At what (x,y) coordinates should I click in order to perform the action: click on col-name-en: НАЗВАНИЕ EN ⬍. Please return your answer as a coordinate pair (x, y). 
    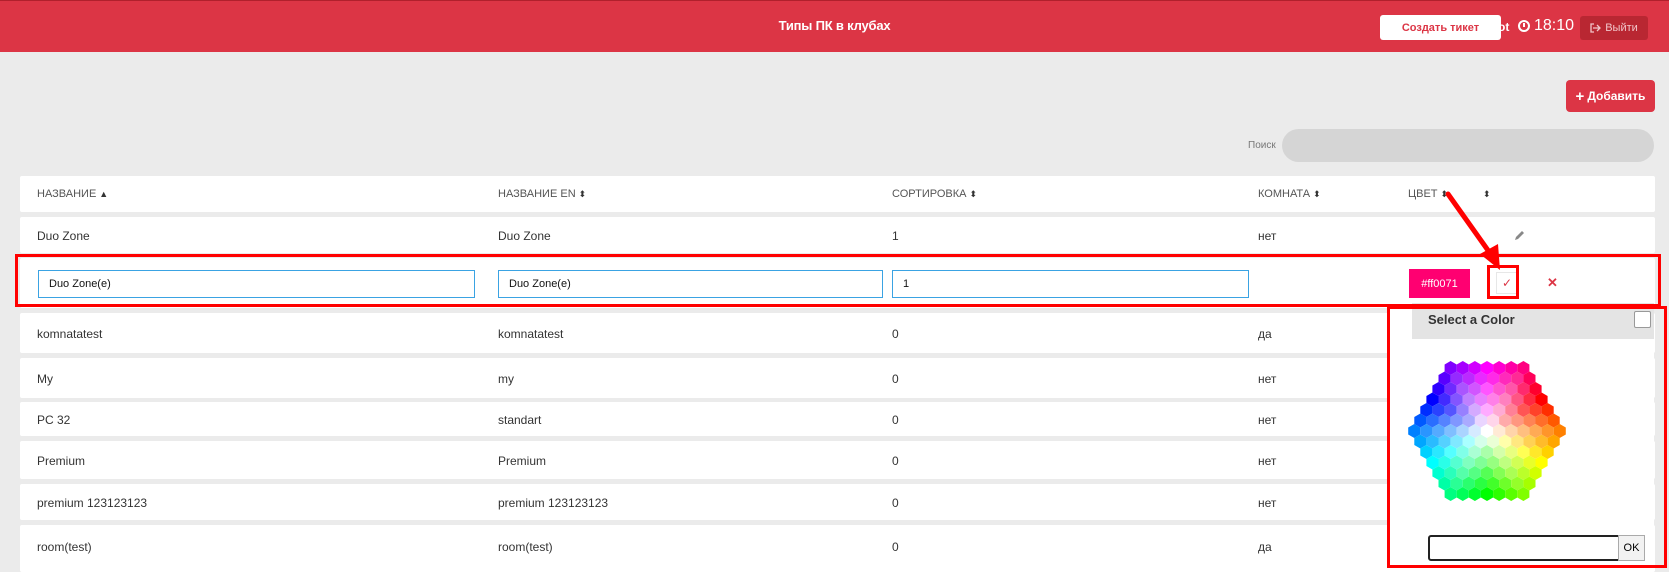
    Looking at the image, I should click on (542, 194).